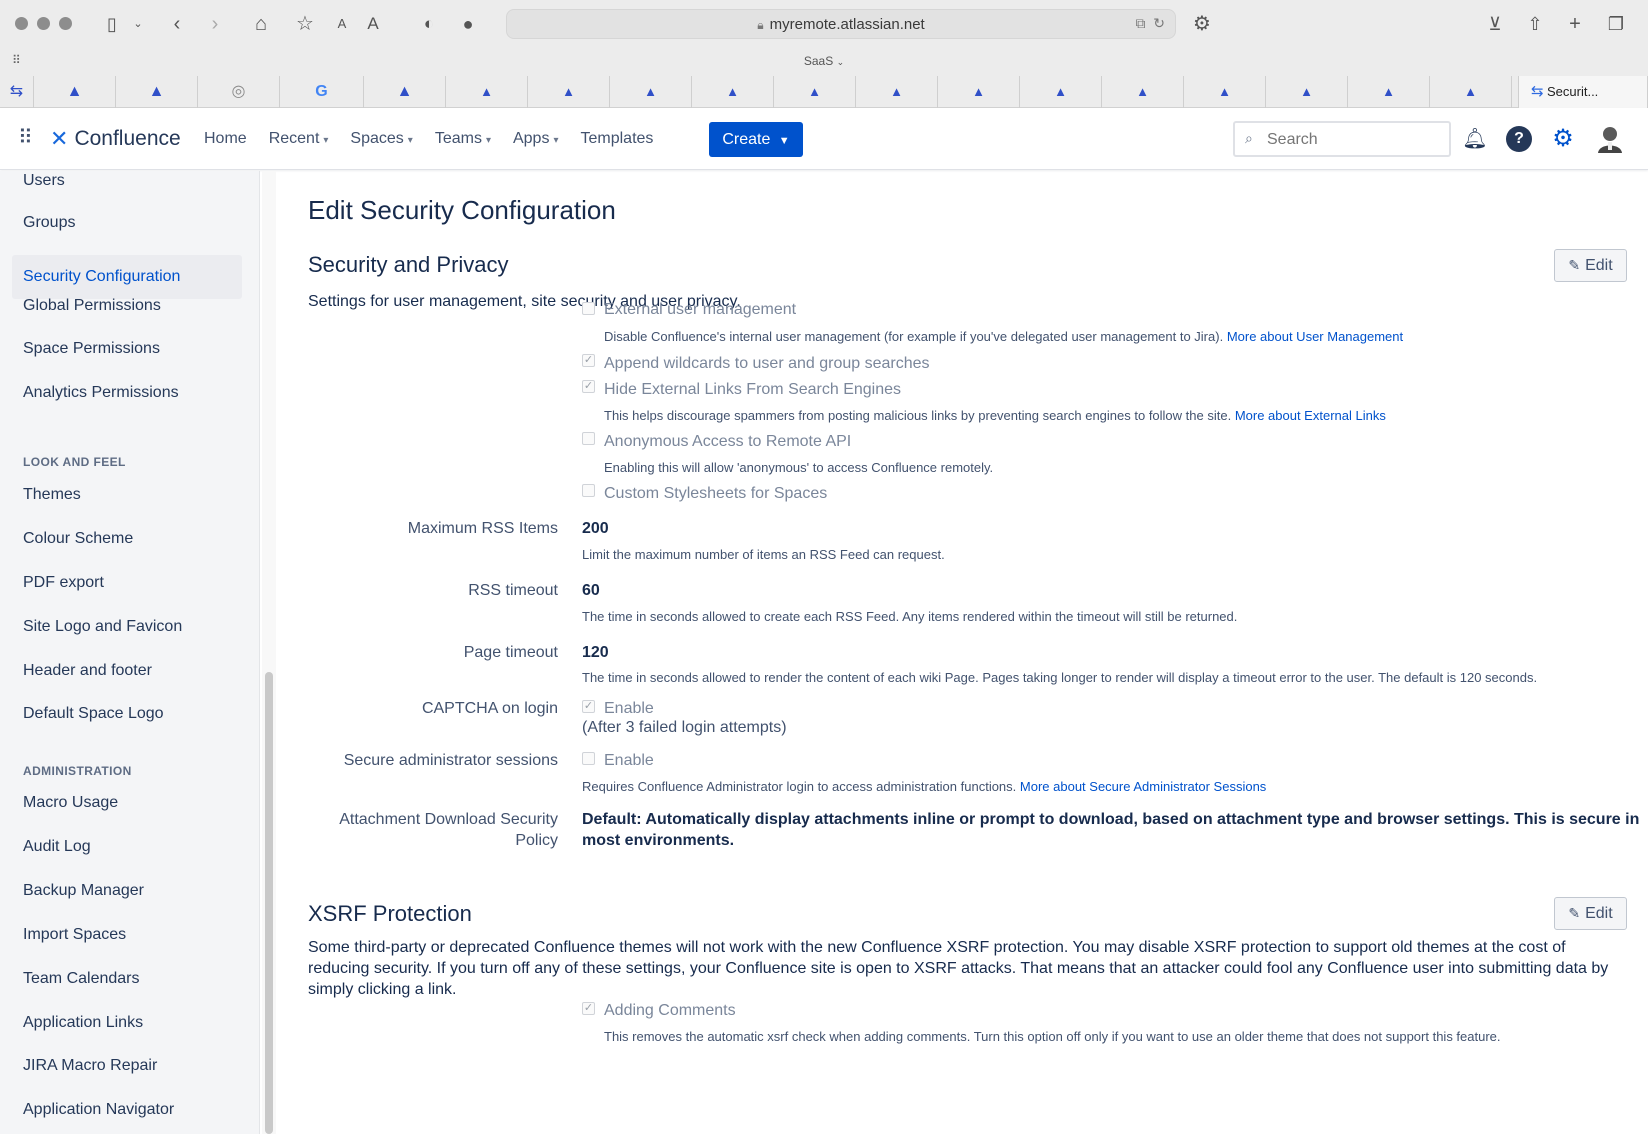 This screenshot has height=1134, width=1648. Describe the element at coordinates (670, 1010) in the screenshot. I see `adding-comments-label: Adding Comments` at that location.